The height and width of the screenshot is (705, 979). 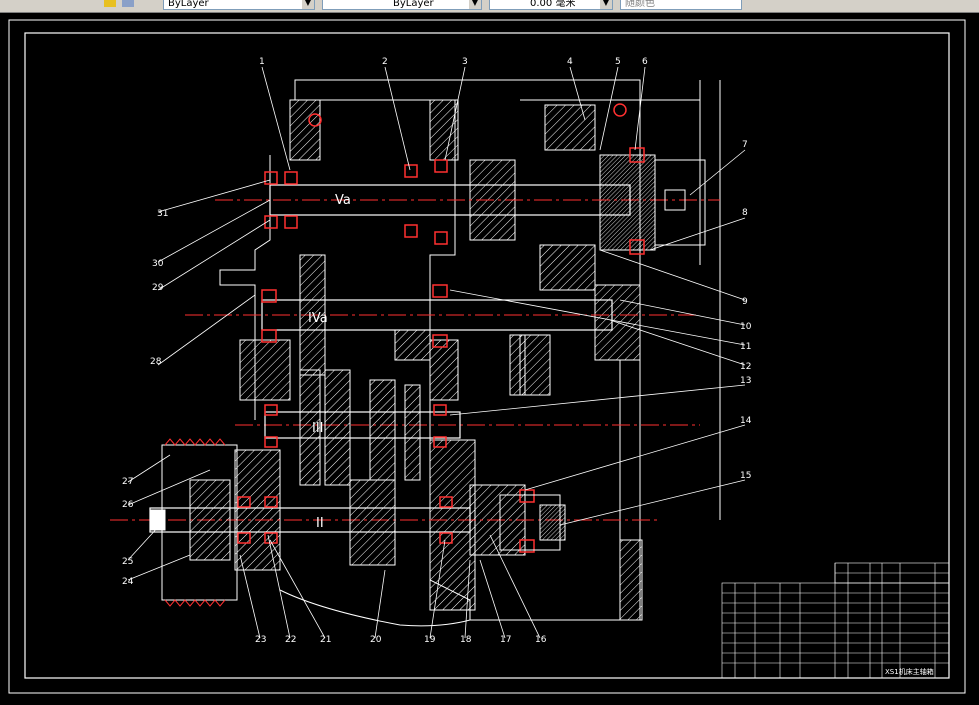 I want to click on lineweight-combo-value: 0.00 毫米, so click(x=553, y=4).